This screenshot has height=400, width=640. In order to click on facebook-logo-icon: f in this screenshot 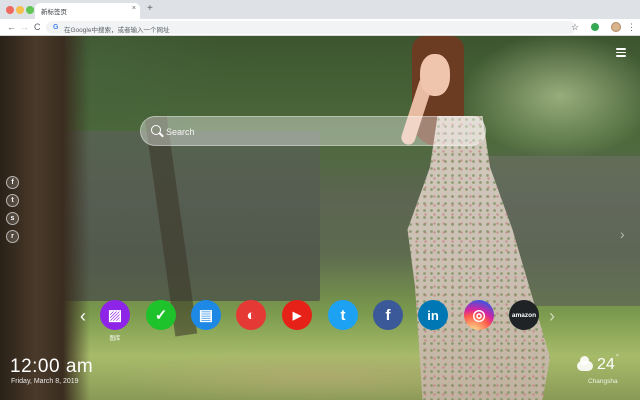, I will do `click(388, 315)`.